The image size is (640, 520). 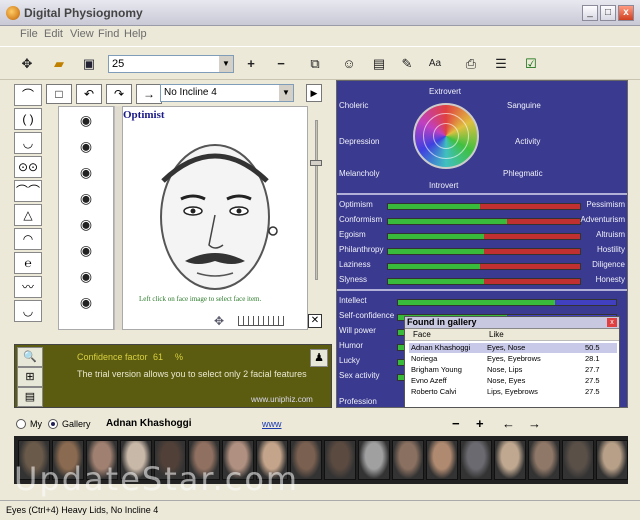 I want to click on gallery-match-row: Evno Azeff Nose, Eyes 27.5, so click(x=513, y=381).